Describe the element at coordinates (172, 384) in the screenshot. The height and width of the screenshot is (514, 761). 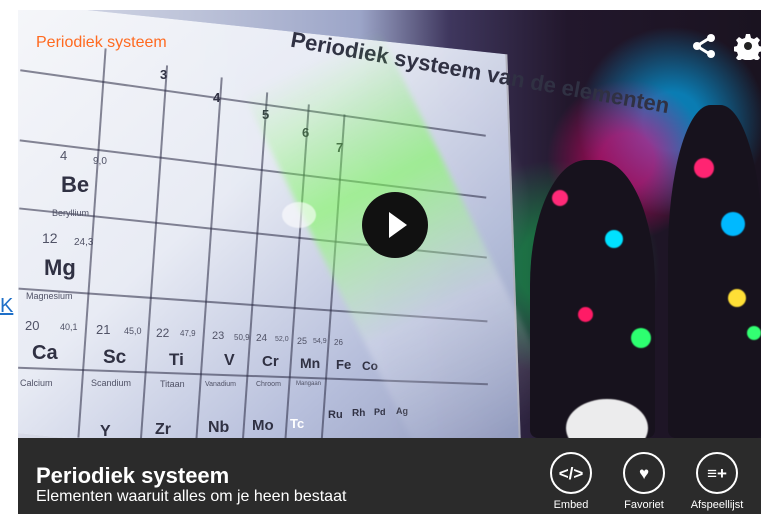
I see `element-name: Titaan` at that location.